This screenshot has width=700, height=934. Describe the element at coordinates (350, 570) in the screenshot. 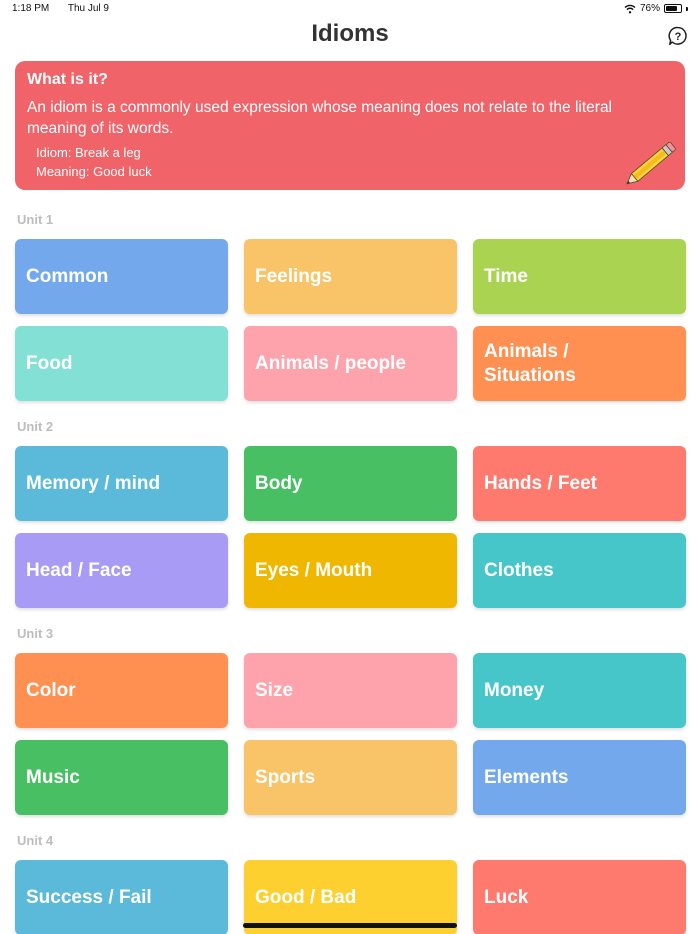

I see `topic-tile: Eyes / Mouth` at that location.